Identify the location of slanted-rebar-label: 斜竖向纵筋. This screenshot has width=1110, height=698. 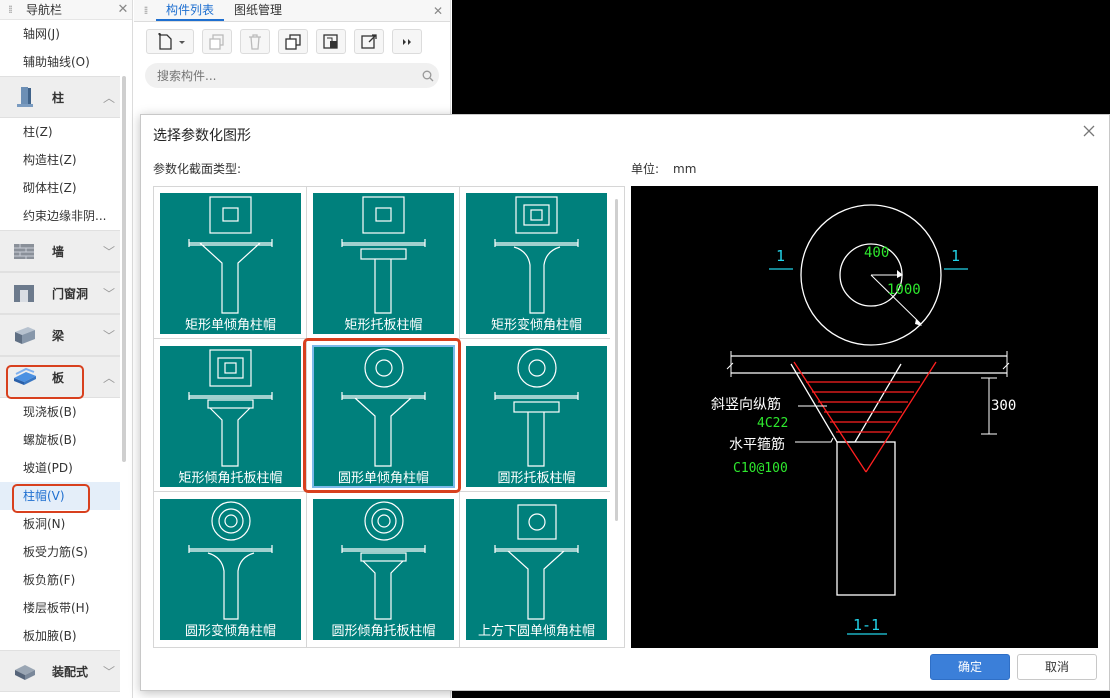
(746, 405).